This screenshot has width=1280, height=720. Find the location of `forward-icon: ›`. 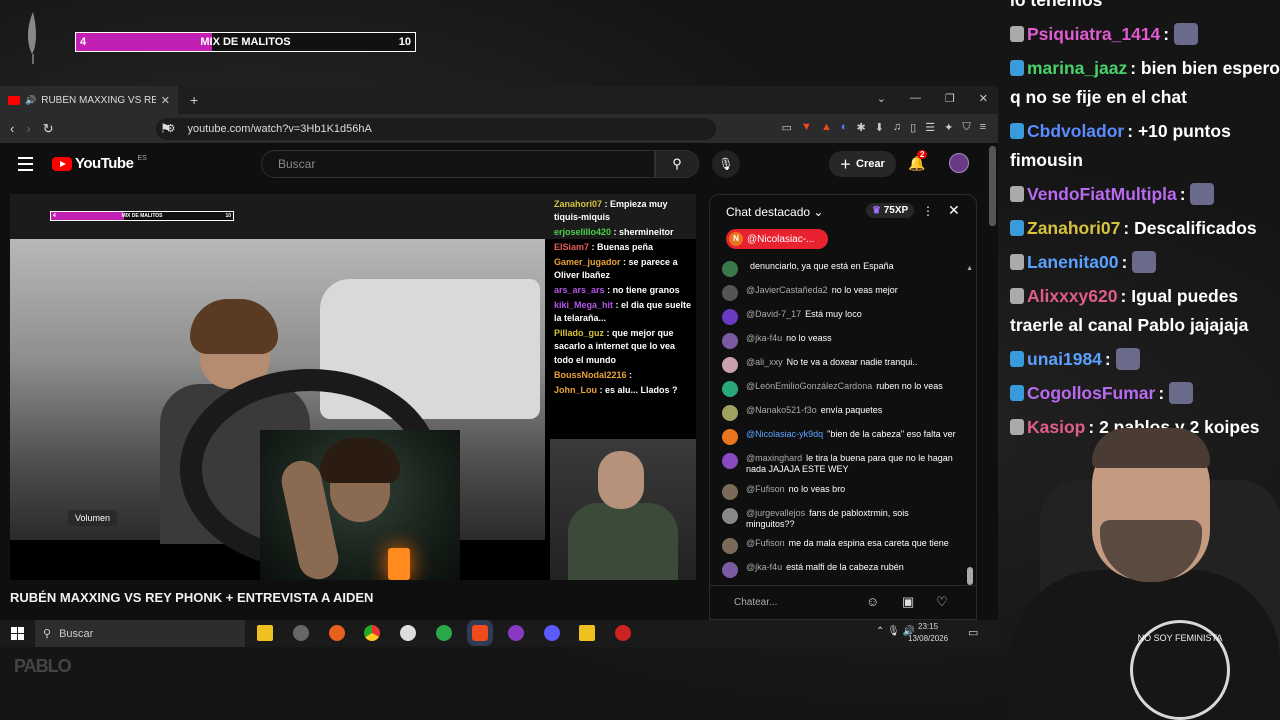

forward-icon: › is located at coordinates (28, 128).